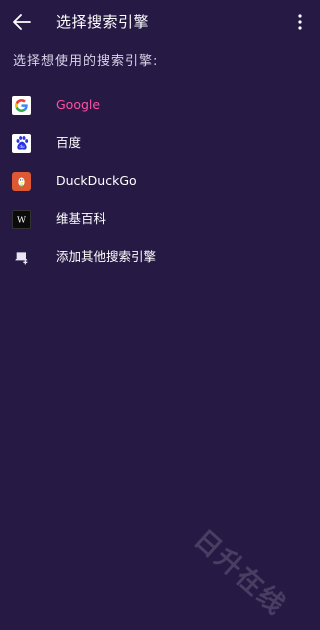  What do you see at coordinates (103, 22) in the screenshot?
I see `page-title: 选择搜索引擎` at bounding box center [103, 22].